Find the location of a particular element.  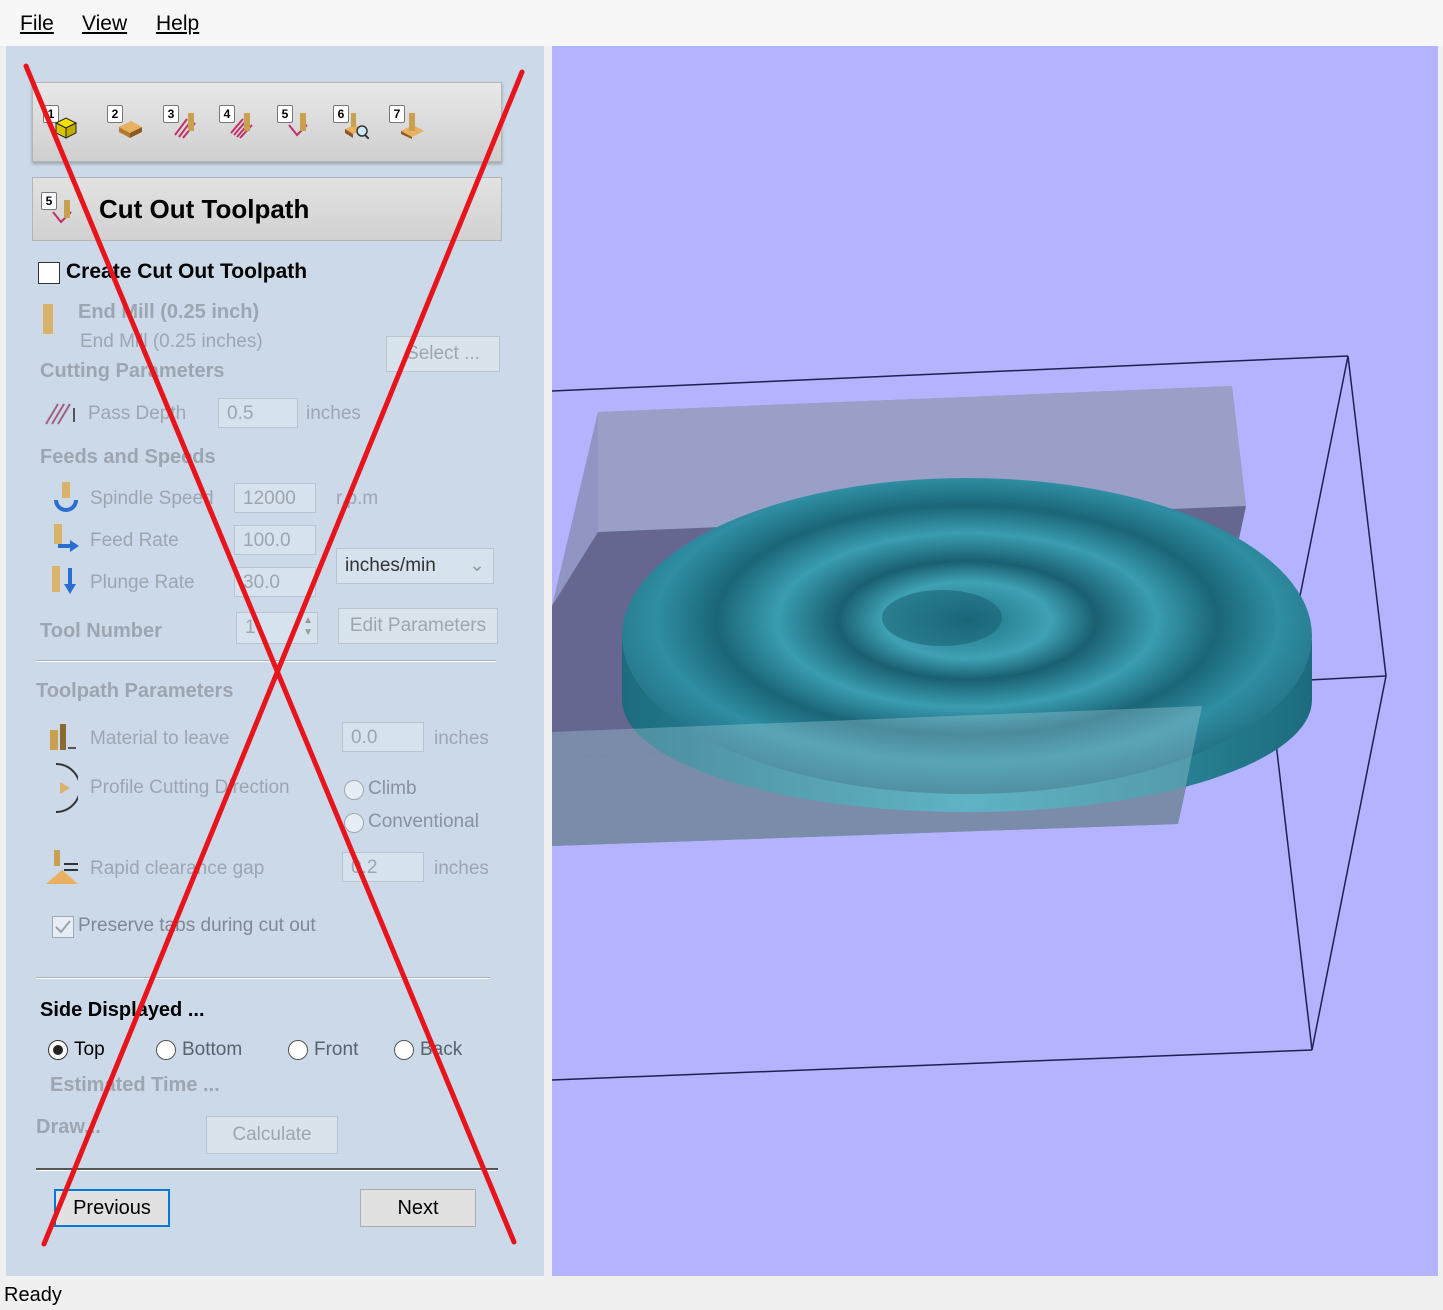

rapid-gap-label: Rapid clearance gap is located at coordinates (177, 868).